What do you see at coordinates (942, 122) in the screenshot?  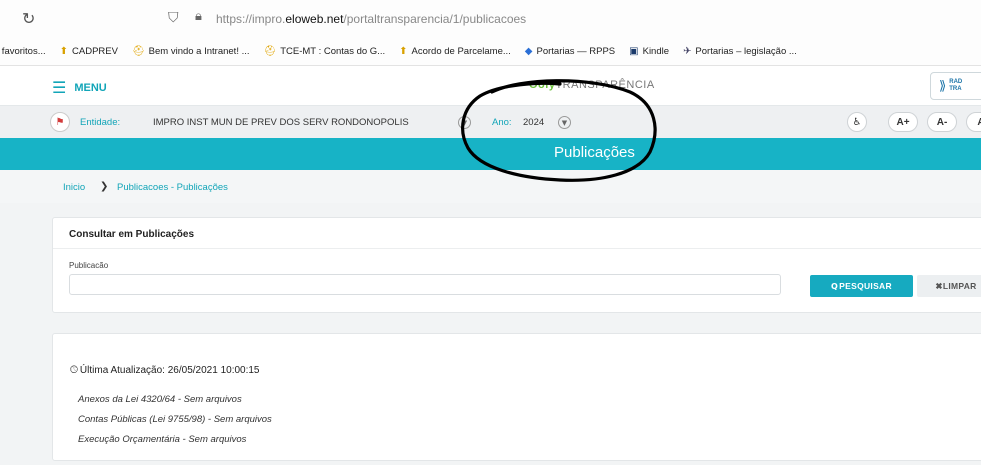 I see `font-decrease-button: A-` at bounding box center [942, 122].